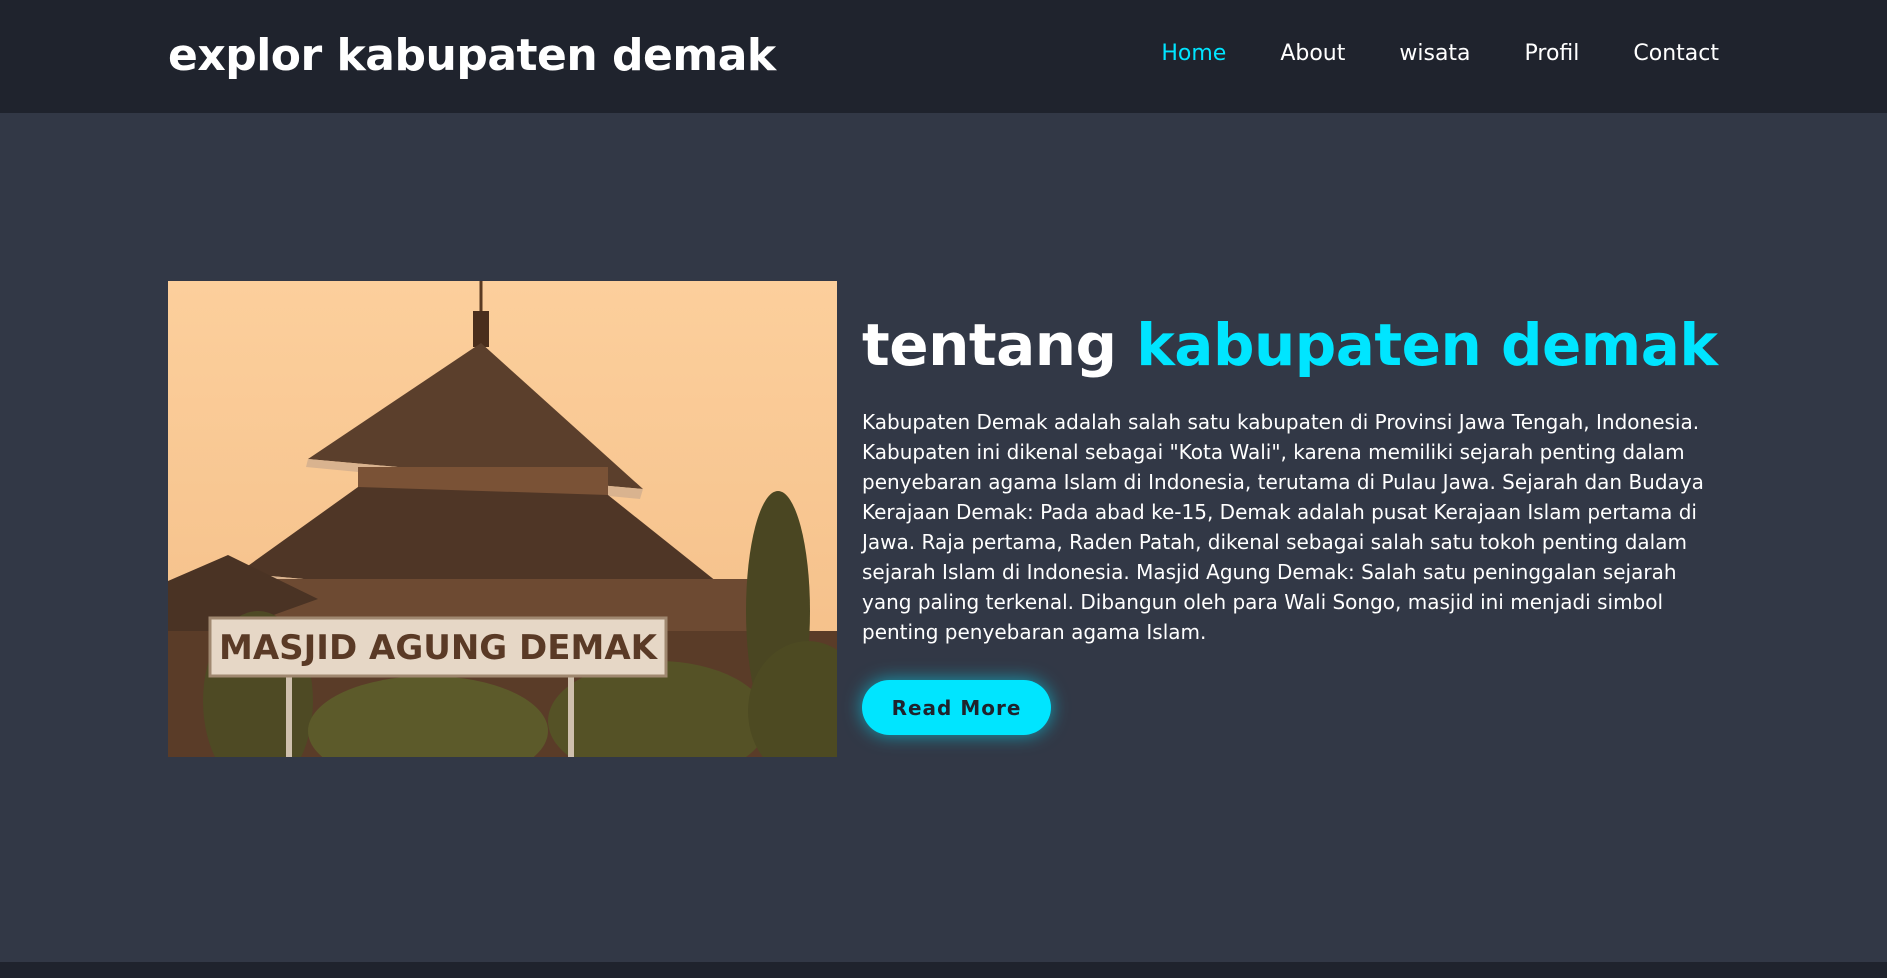 This screenshot has height=978, width=1887. I want to click on nav-profil: Profil, so click(1552, 54).